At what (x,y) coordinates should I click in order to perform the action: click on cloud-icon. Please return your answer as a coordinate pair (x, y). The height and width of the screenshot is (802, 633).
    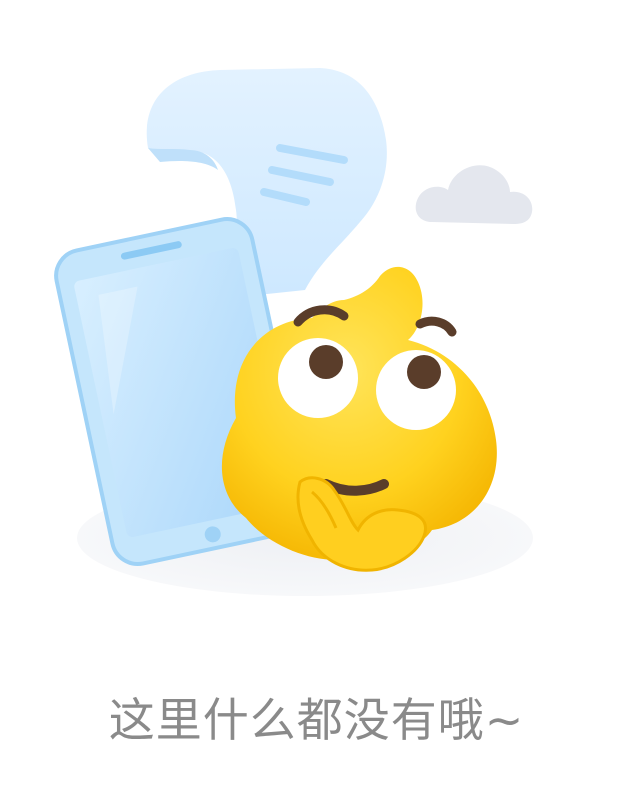
    Looking at the image, I should click on (474, 194).